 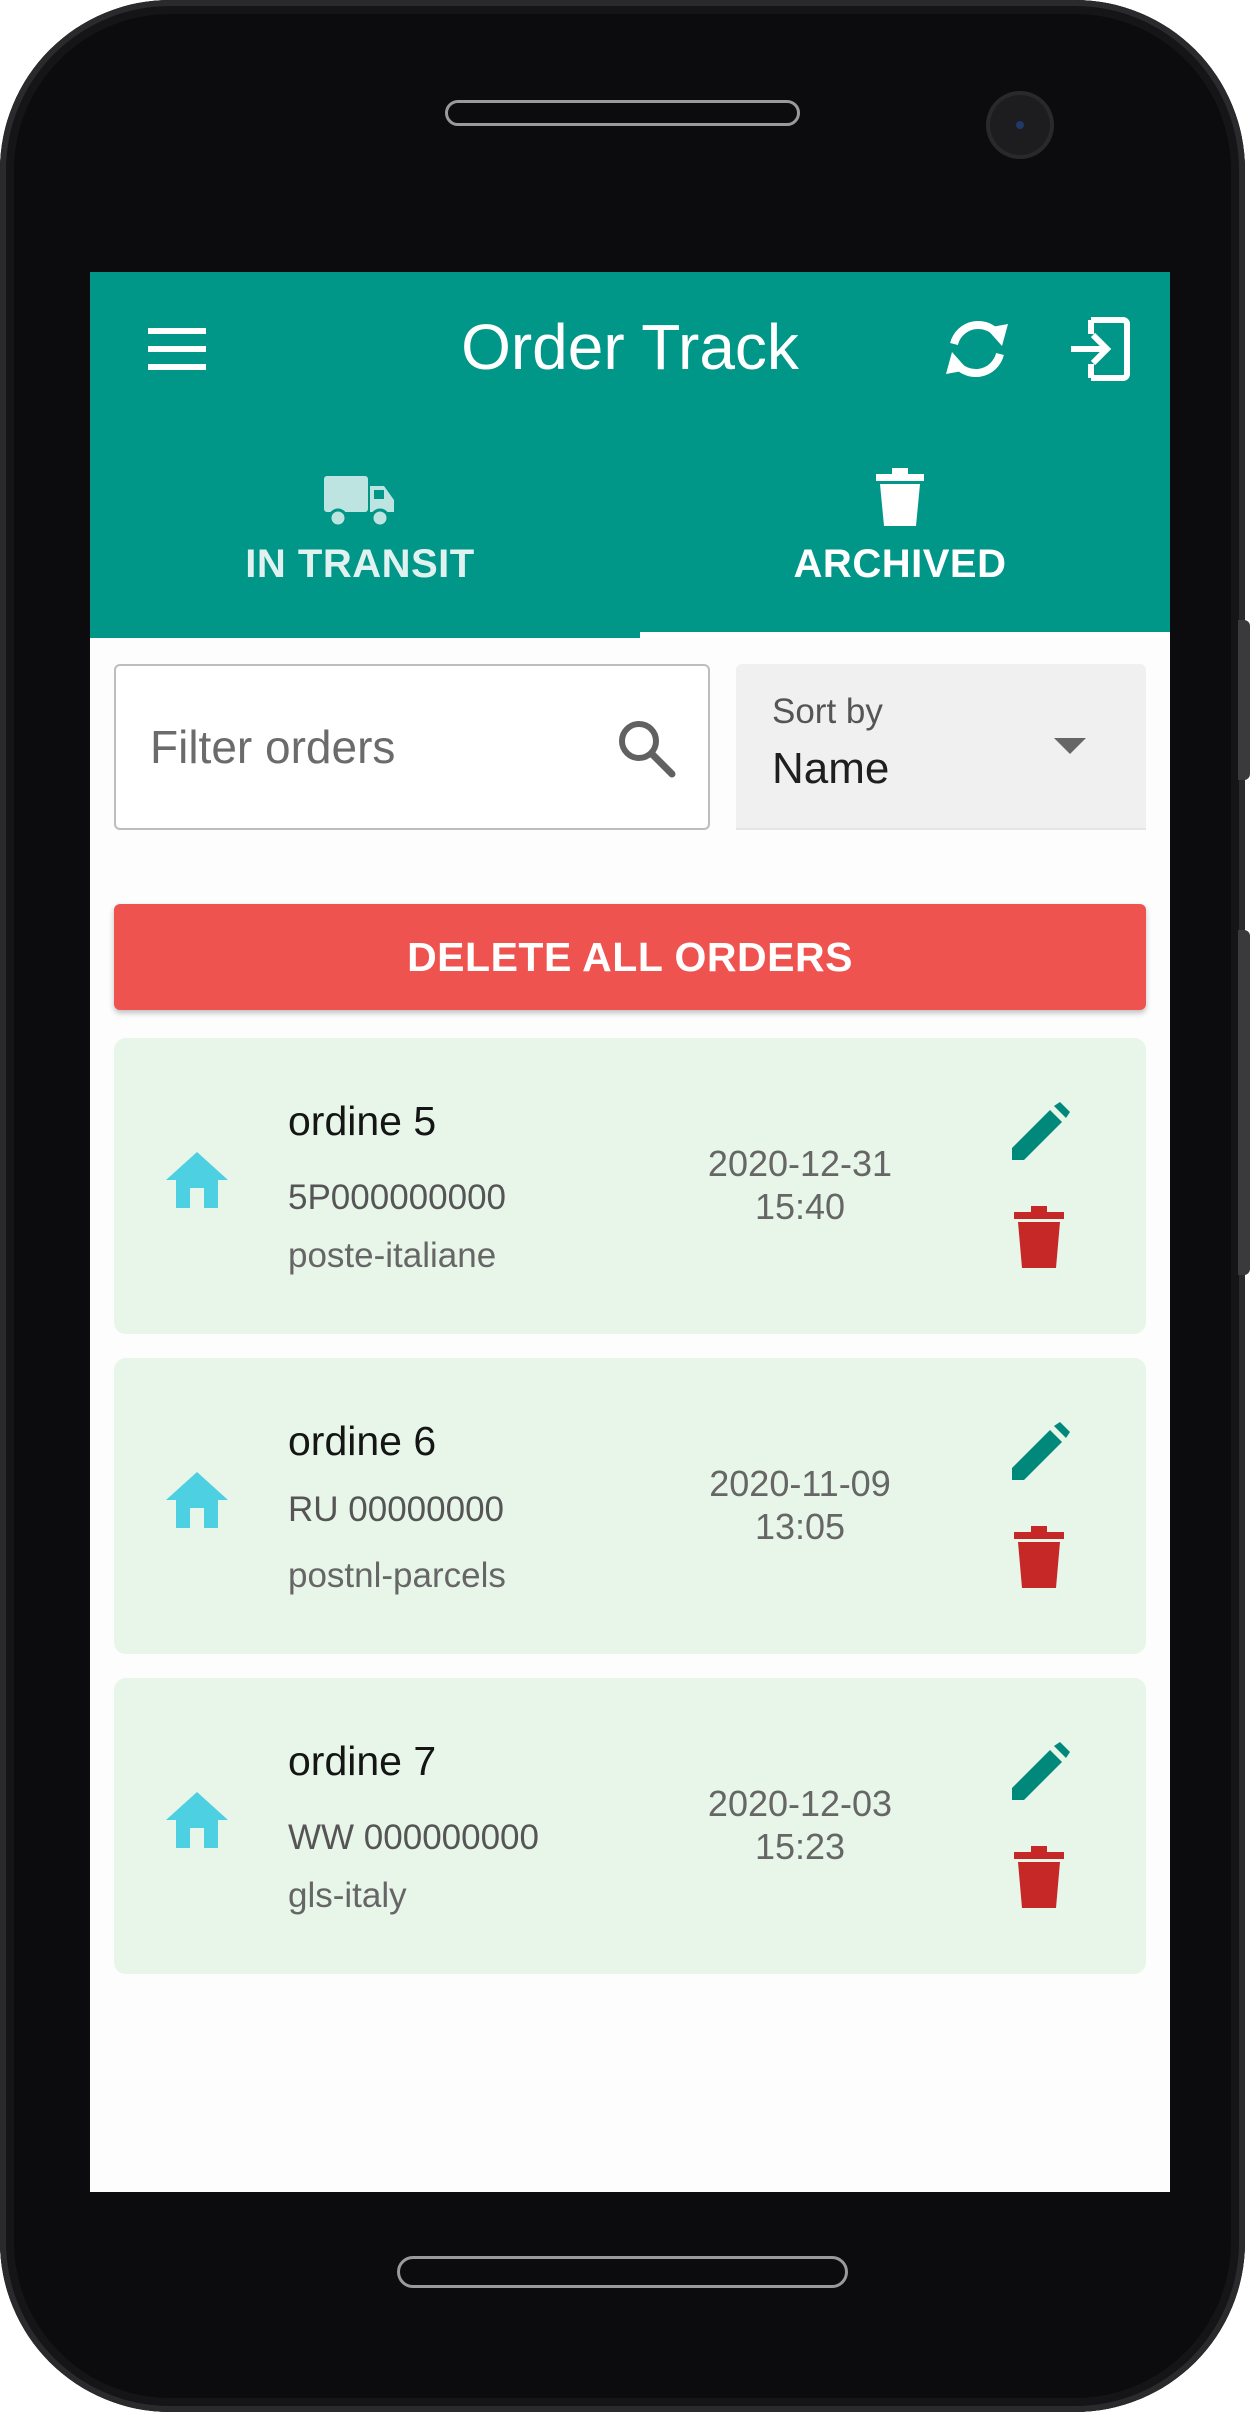 I want to click on filter-input, so click(x=360, y=747).